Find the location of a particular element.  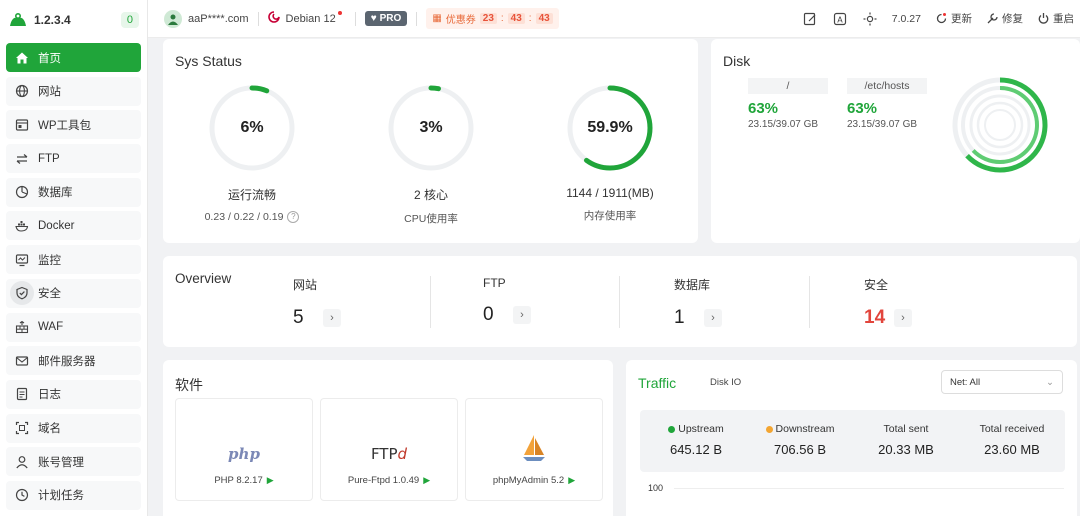

shield-icon is located at coordinates (22, 293).